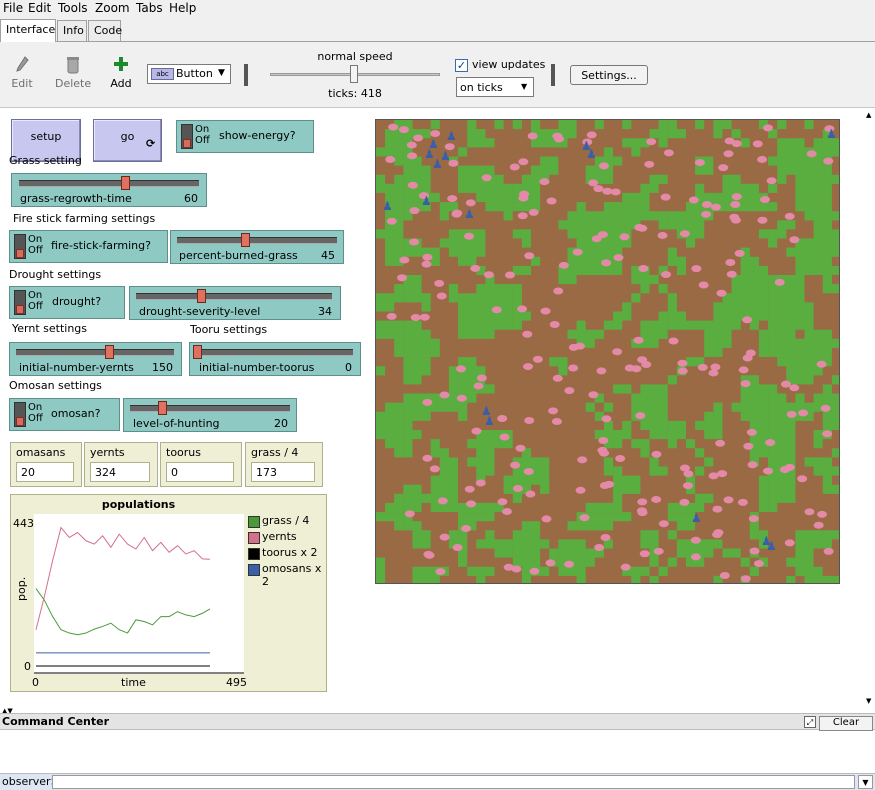 This screenshot has height=790, width=875. What do you see at coordinates (72, 30) in the screenshot?
I see `tab-info: Info` at bounding box center [72, 30].